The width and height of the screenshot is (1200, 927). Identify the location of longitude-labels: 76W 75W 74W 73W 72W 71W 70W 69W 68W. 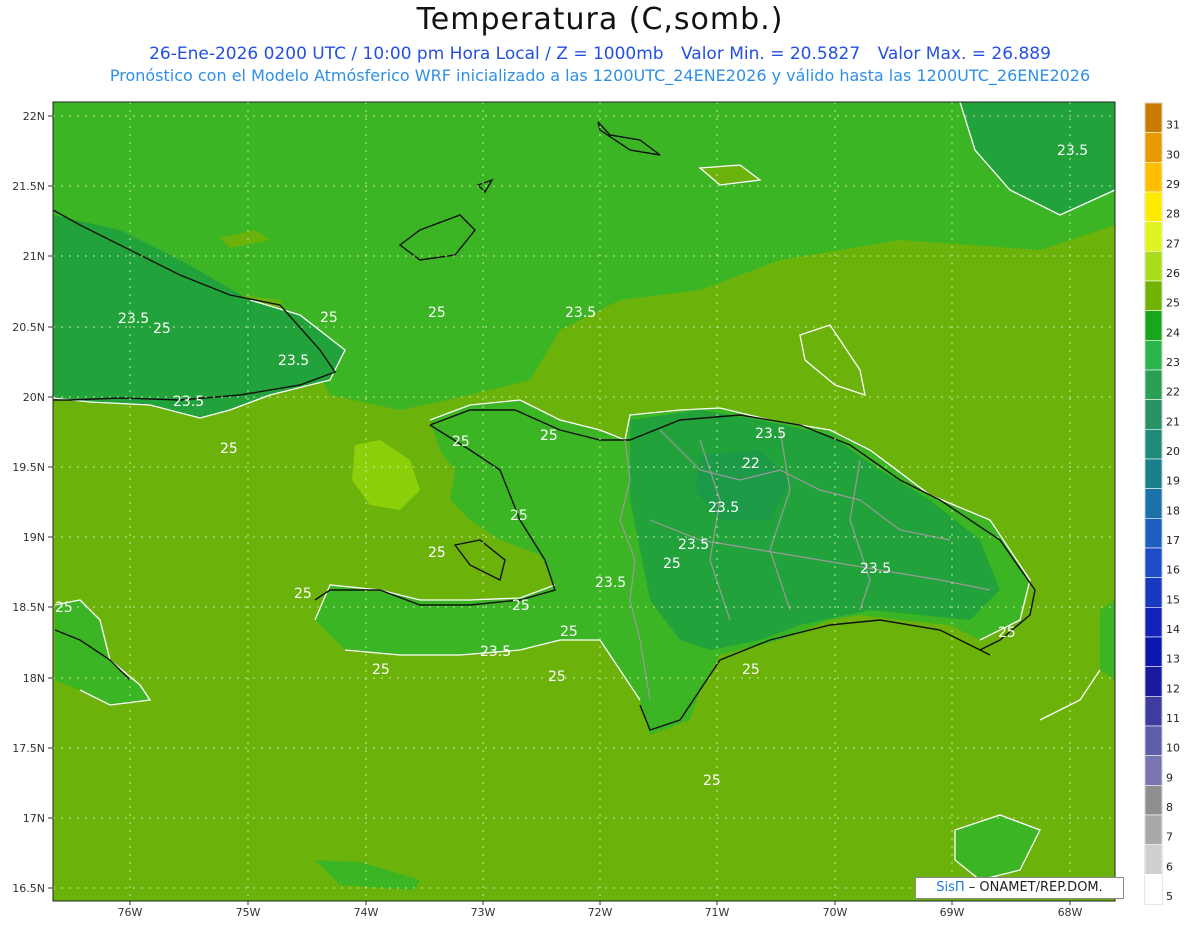
(600, 910).